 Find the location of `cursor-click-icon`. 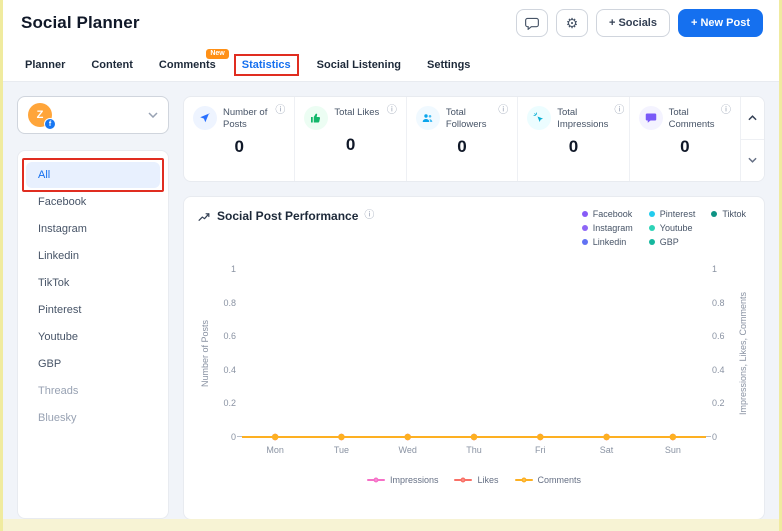

cursor-click-icon is located at coordinates (539, 118).